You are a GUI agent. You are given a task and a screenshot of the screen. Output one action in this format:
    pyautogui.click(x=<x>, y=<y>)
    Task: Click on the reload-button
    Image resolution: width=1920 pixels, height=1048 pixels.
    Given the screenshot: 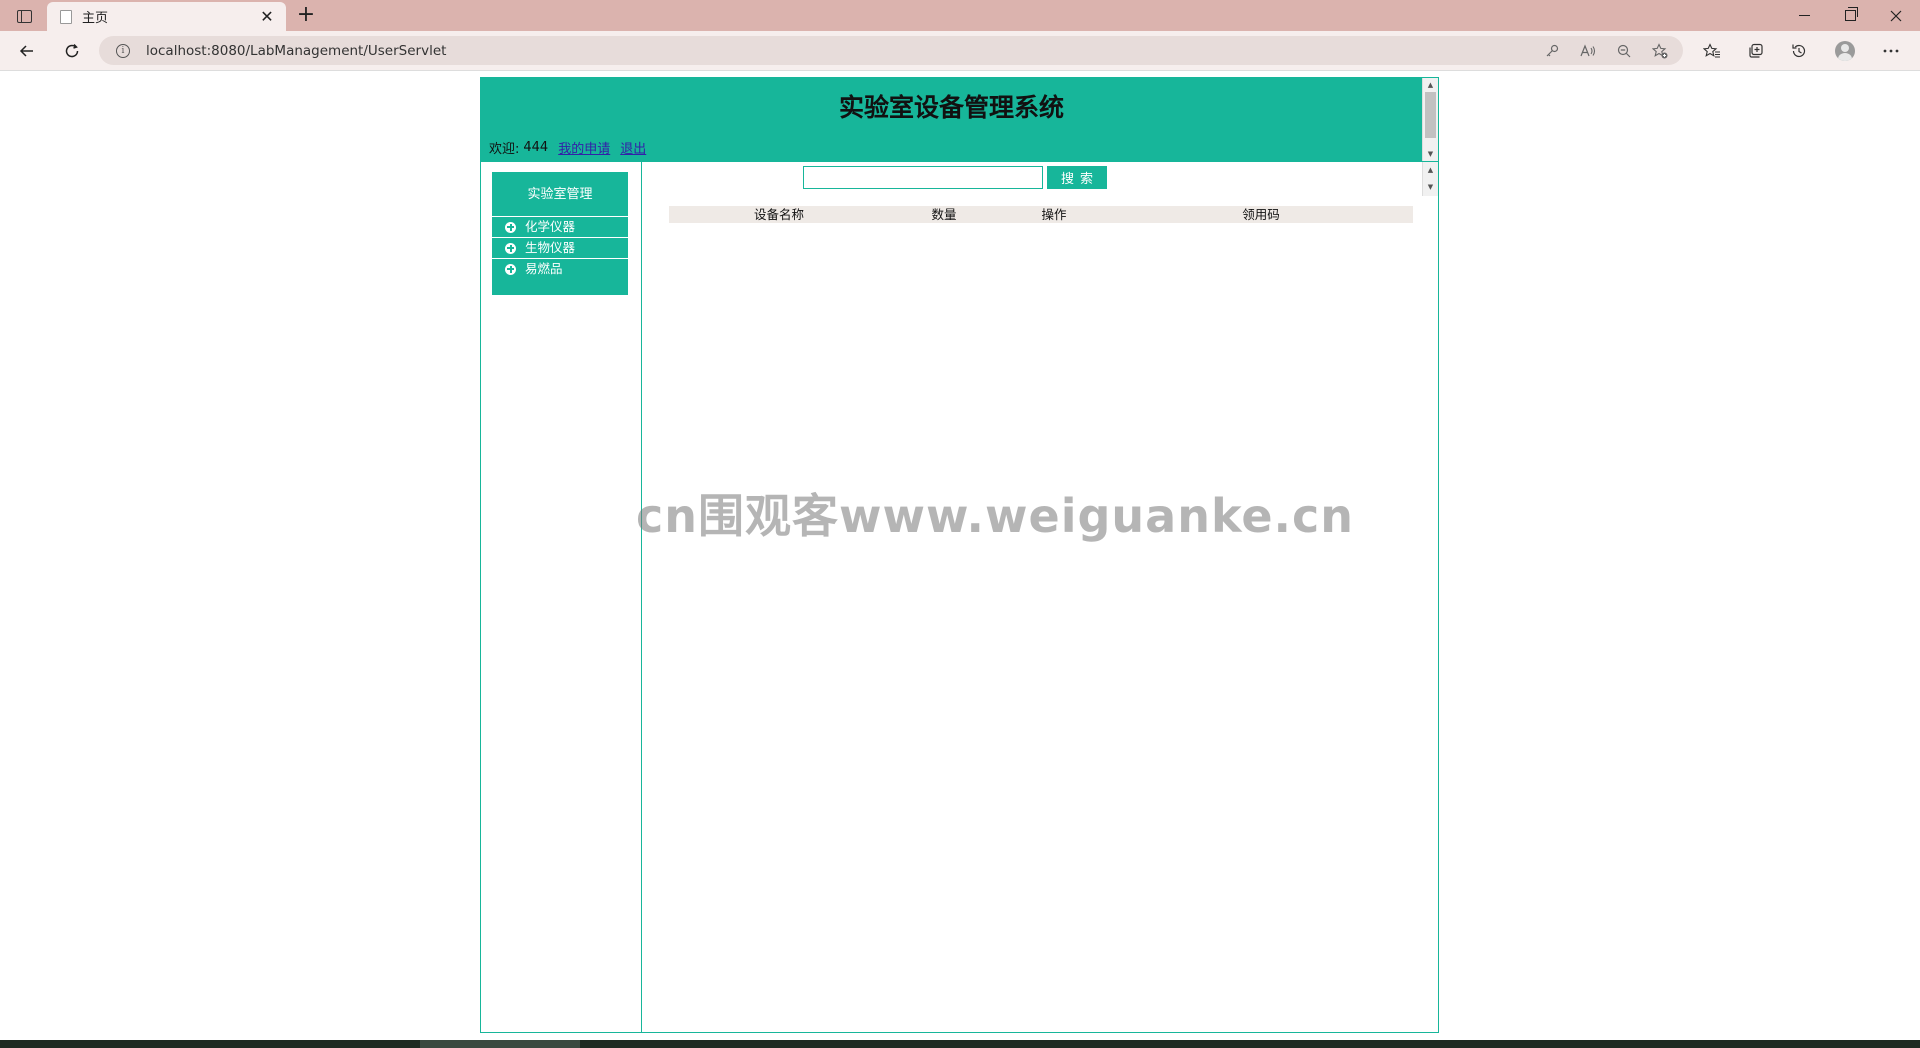 What is the action you would take?
    pyautogui.click(x=72, y=51)
    